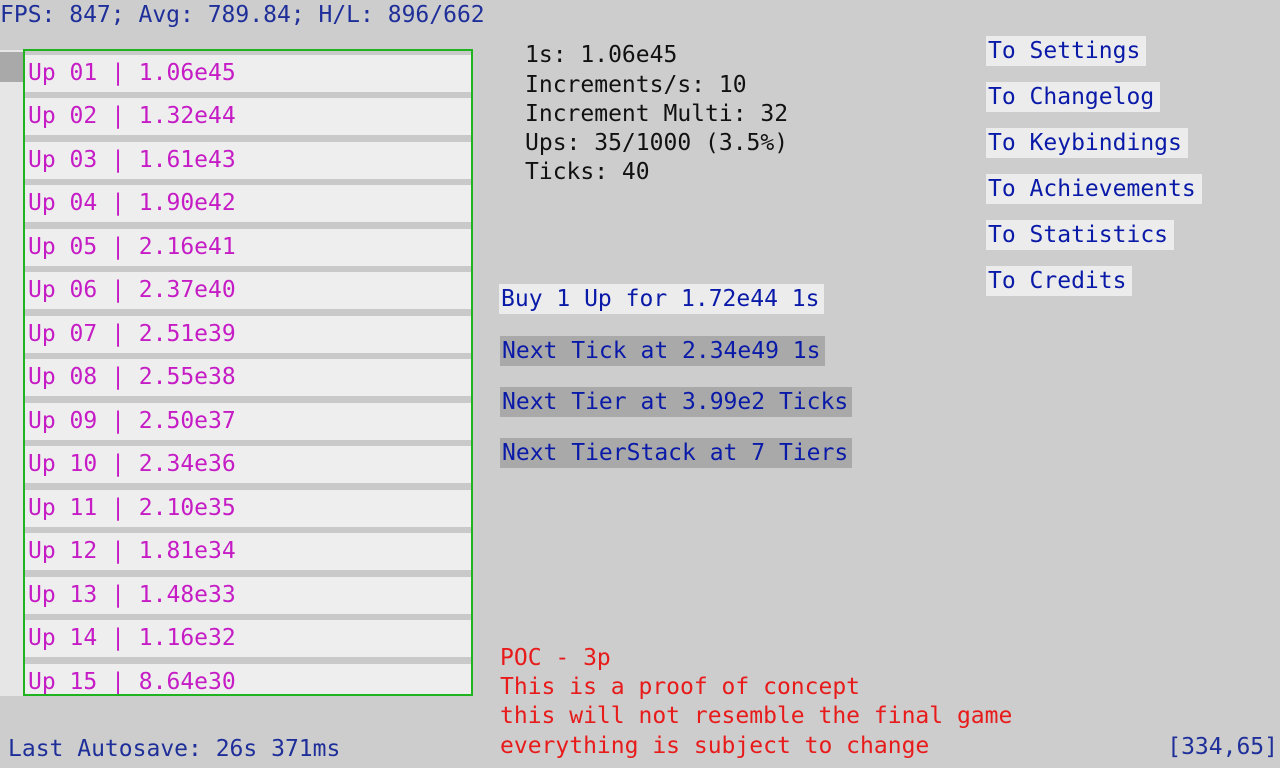  What do you see at coordinates (248, 679) in the screenshot?
I see `up-row-15: Up 15 | 8.64e30` at bounding box center [248, 679].